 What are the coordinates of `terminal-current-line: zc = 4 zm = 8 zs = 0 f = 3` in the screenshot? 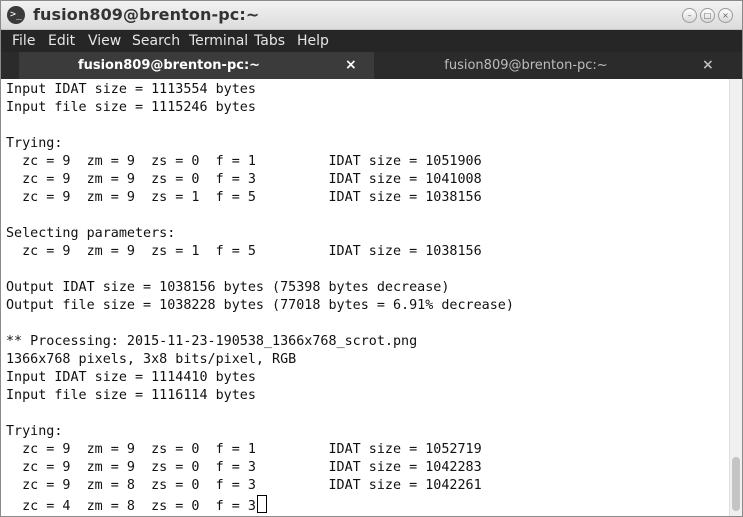 It's located at (136, 504).